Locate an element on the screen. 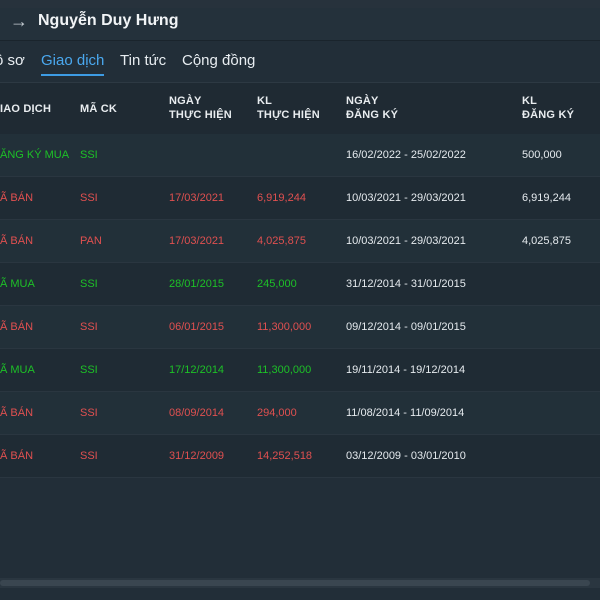 This screenshot has width=600, height=600. register-date-range: 09/12/2014 - 09/01/2015 is located at coordinates (406, 327).